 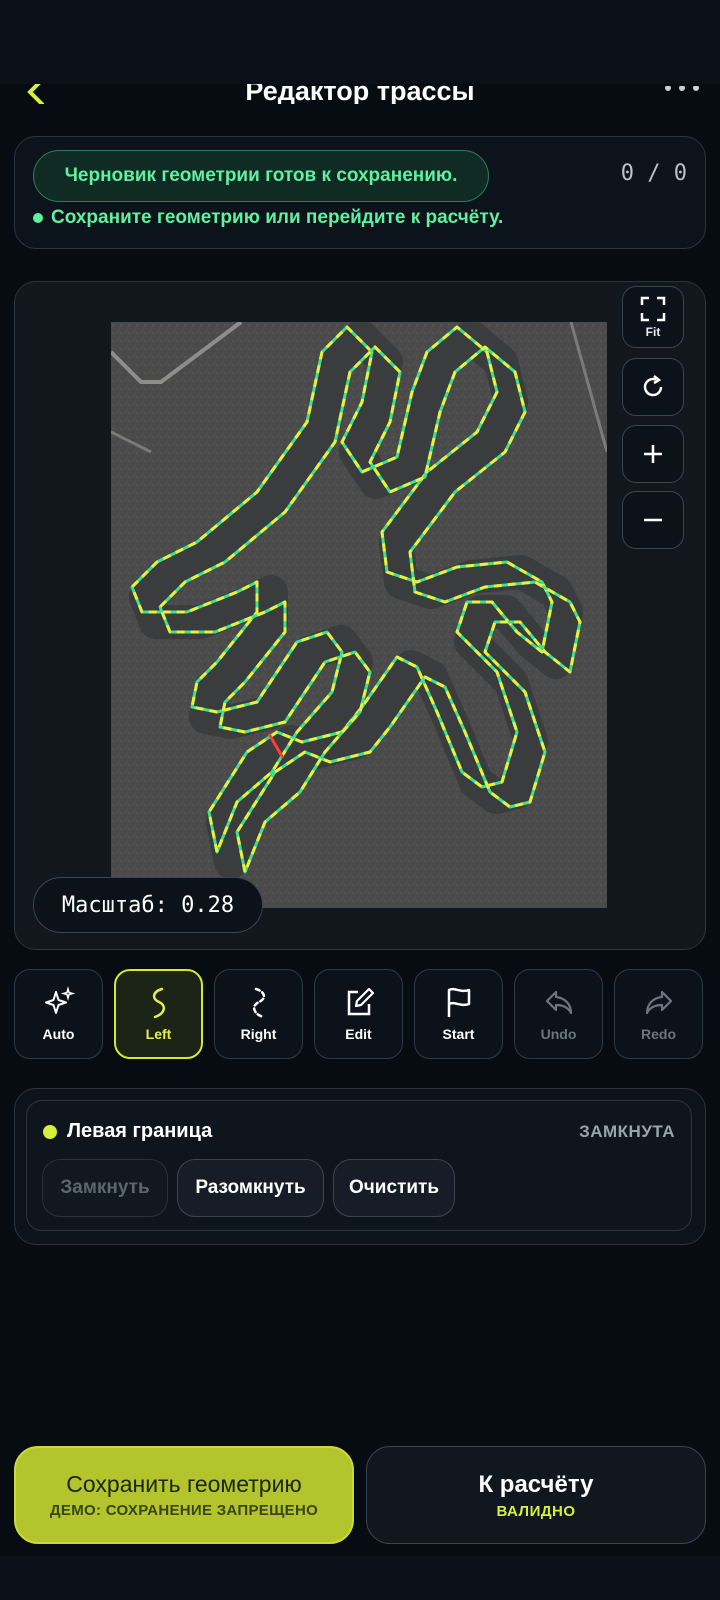 What do you see at coordinates (536, 1511) in the screenshot?
I see `validity-badge: ВАЛИДНО` at bounding box center [536, 1511].